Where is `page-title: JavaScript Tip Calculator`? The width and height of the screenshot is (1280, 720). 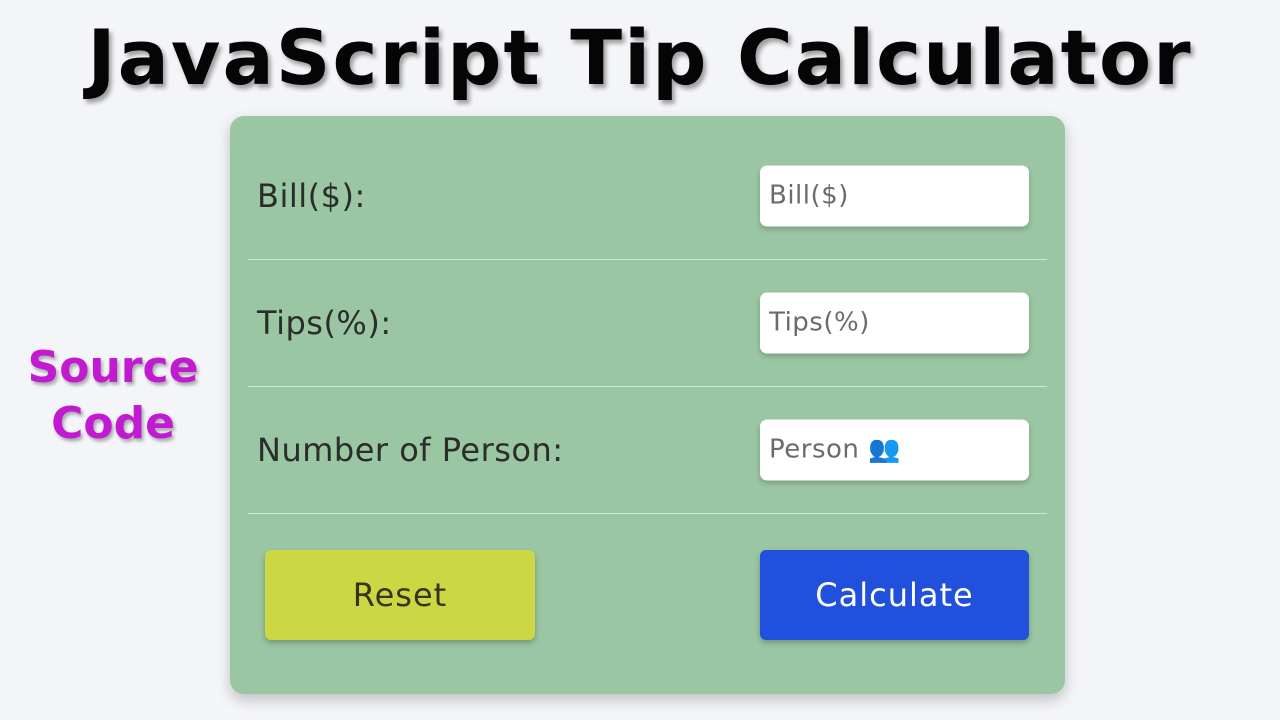
page-title: JavaScript Tip Calculator is located at coordinates (640, 57).